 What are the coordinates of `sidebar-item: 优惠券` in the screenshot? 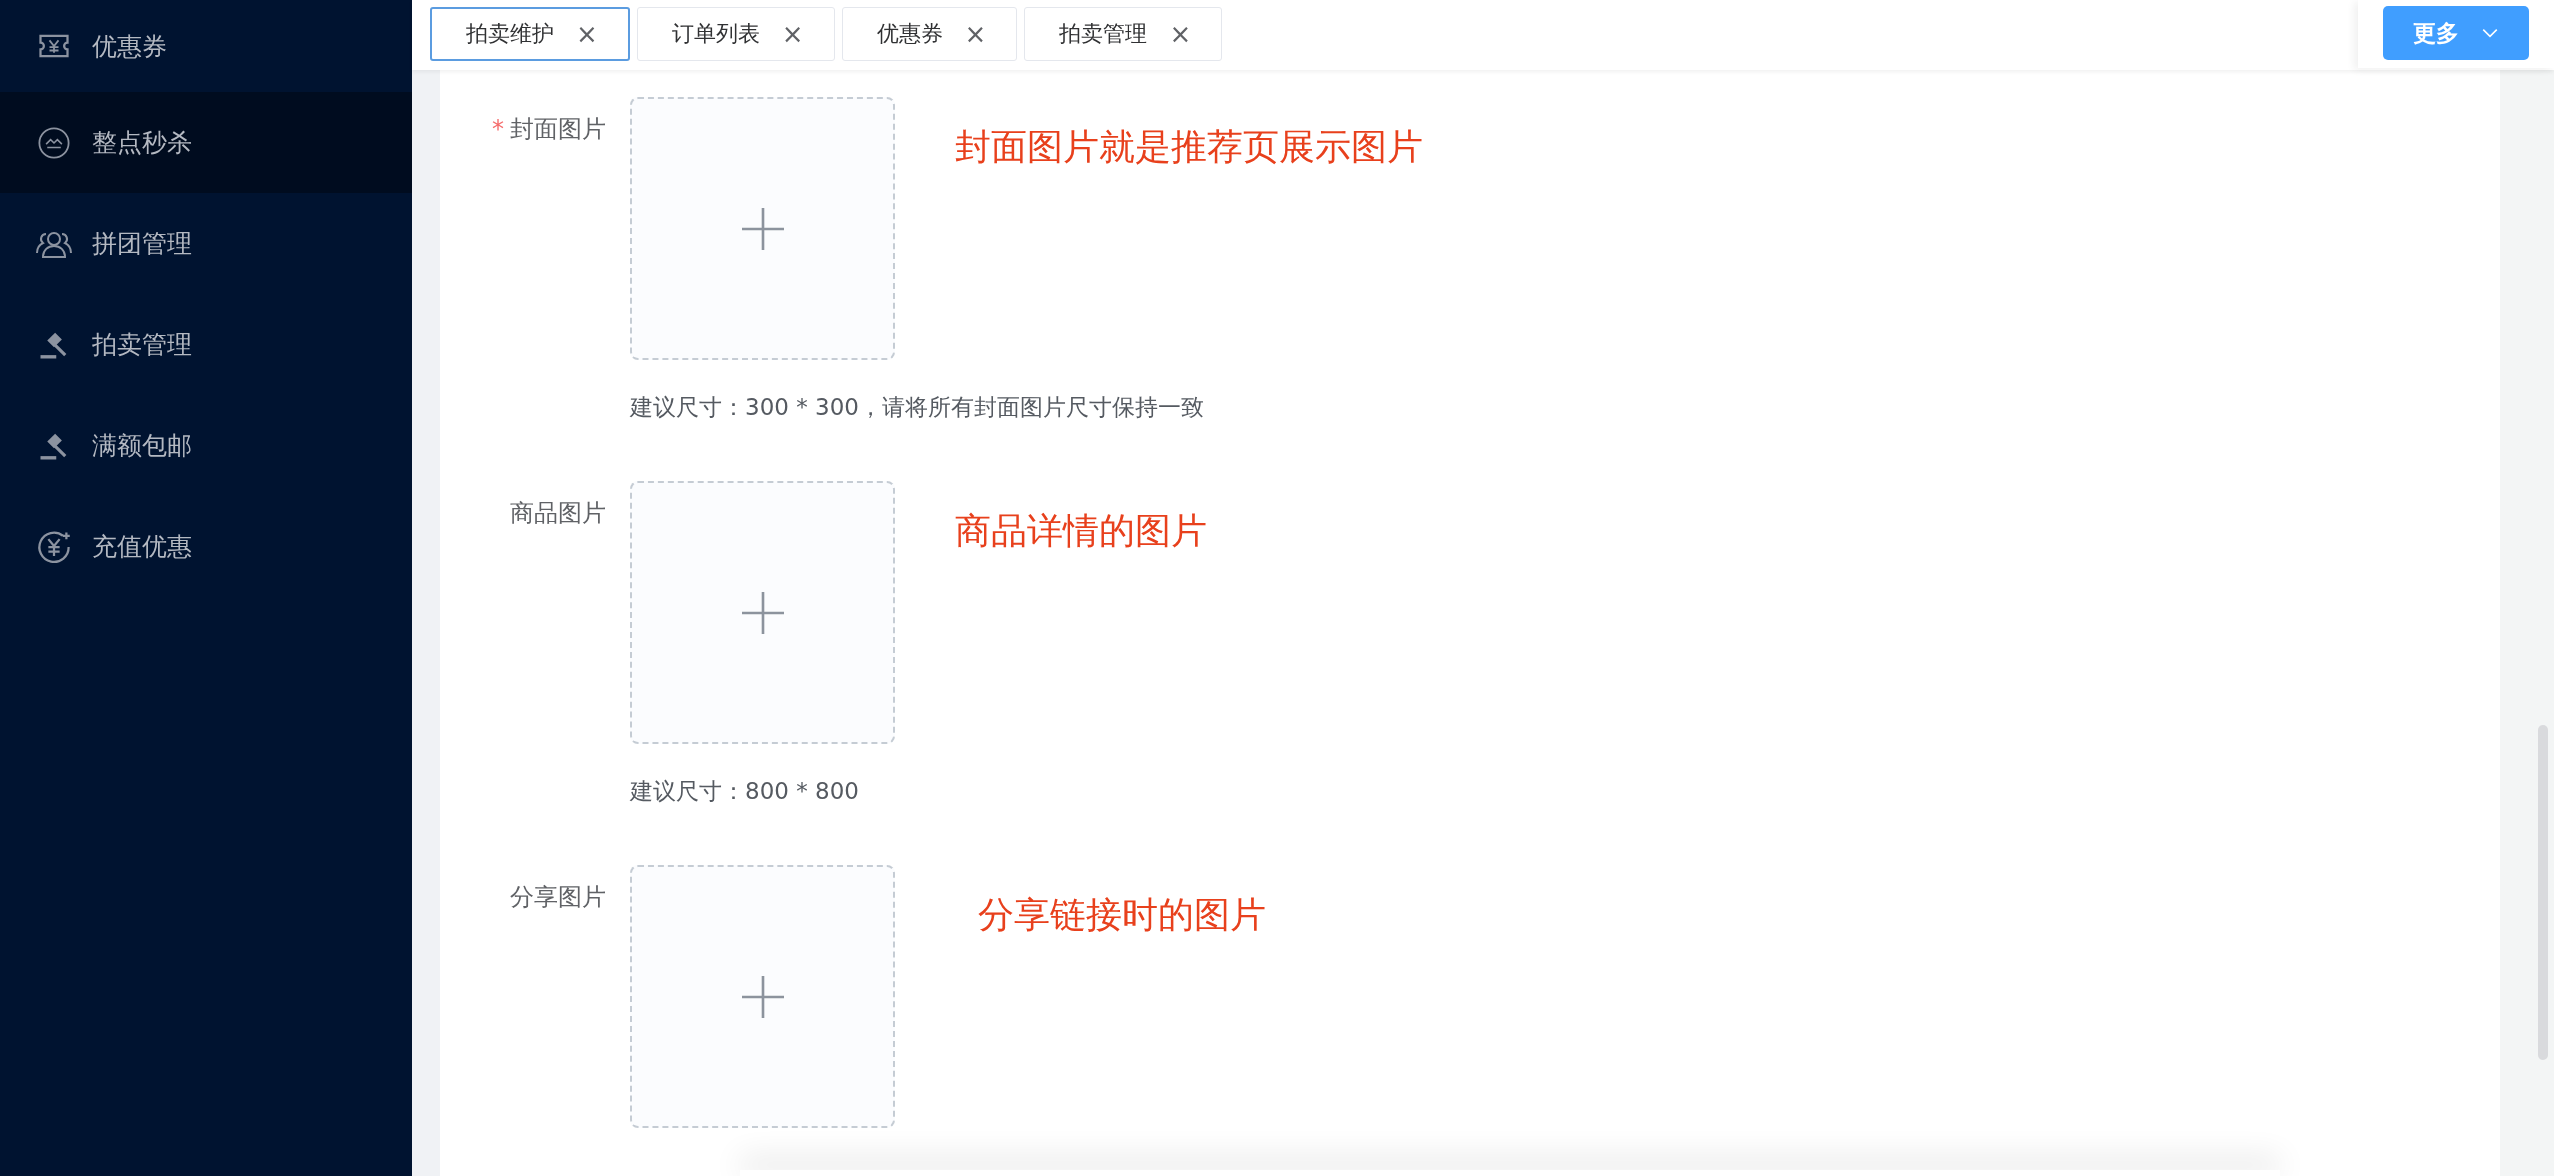 It's located at (206, 46).